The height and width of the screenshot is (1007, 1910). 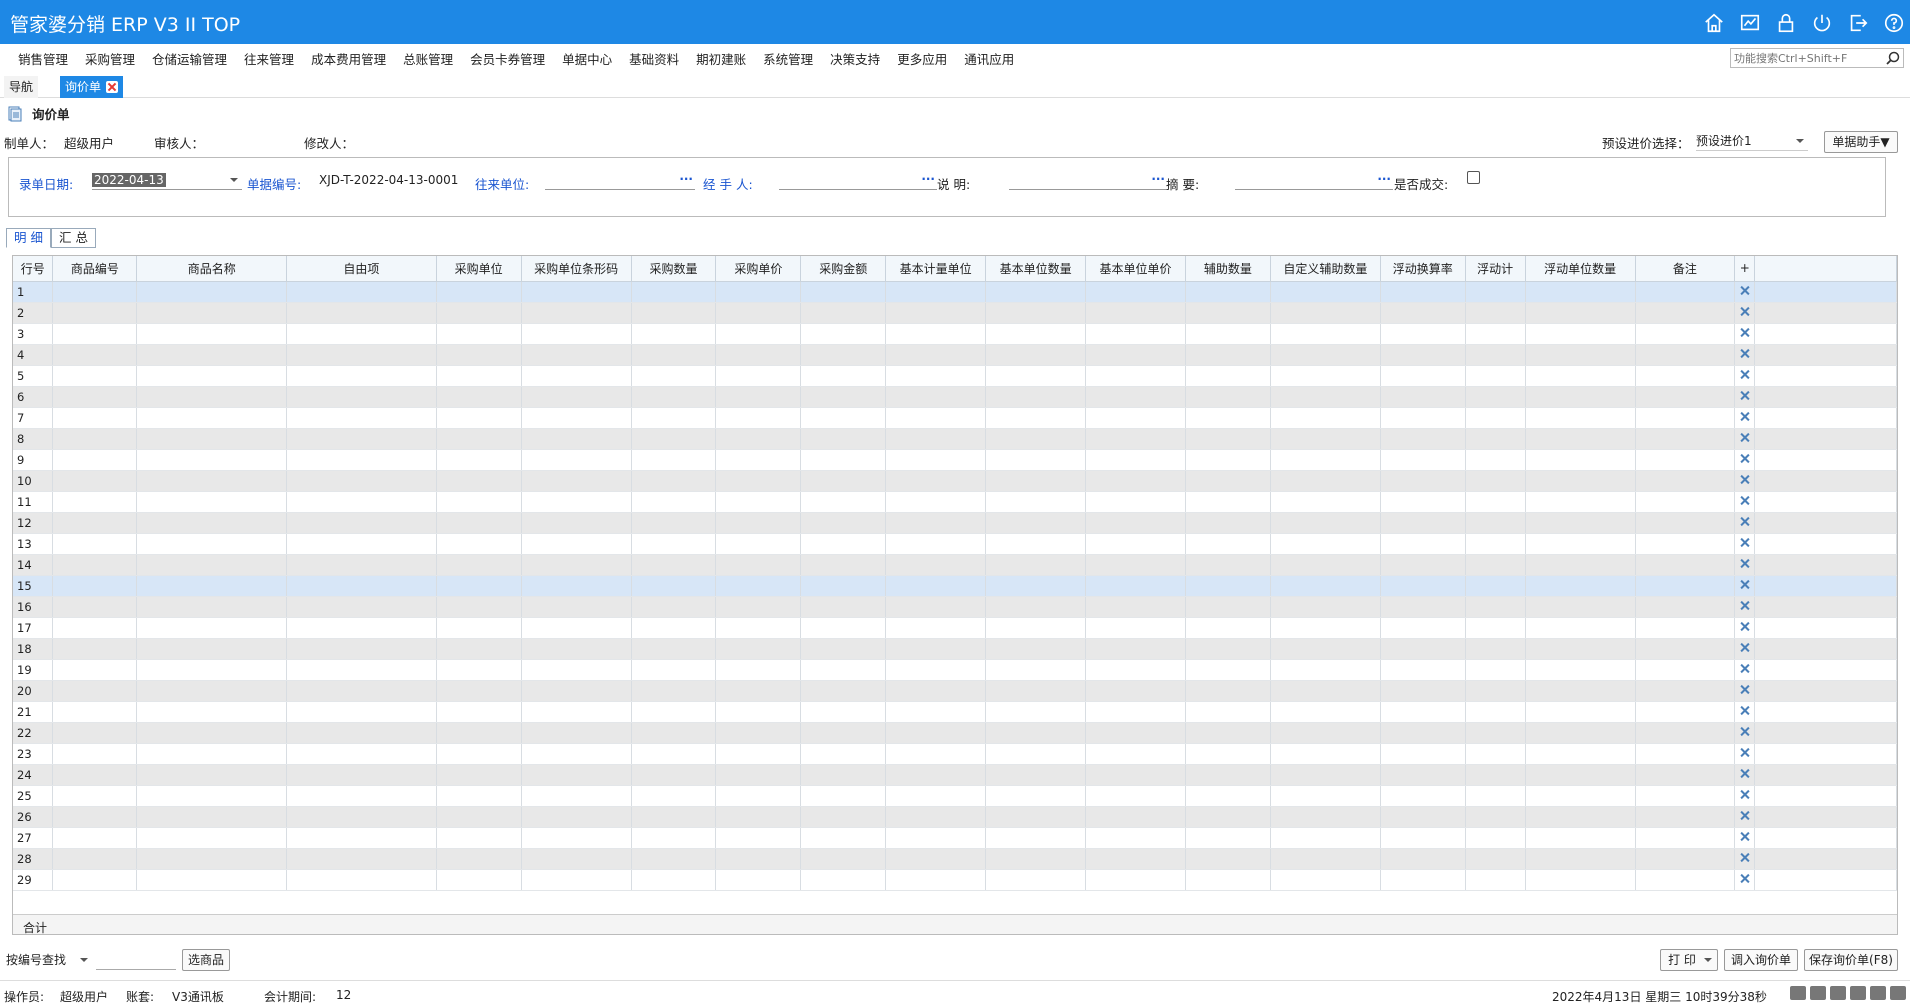 What do you see at coordinates (955, 523) in the screenshot?
I see `table-row: 12` at bounding box center [955, 523].